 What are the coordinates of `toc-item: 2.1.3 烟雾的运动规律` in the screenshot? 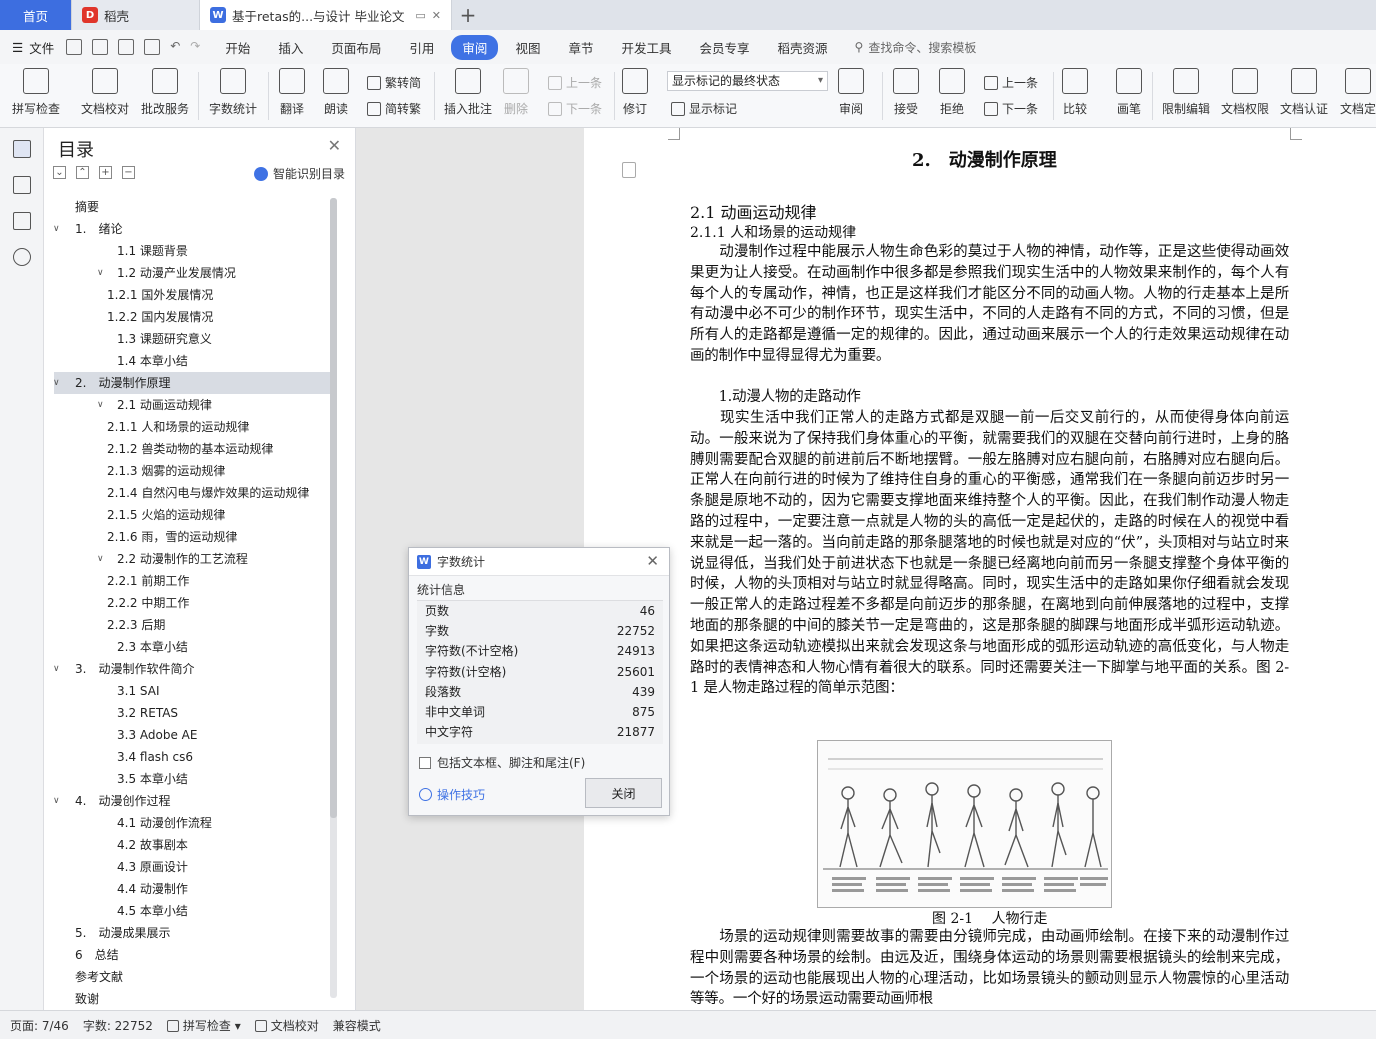 It's located at (192, 471).